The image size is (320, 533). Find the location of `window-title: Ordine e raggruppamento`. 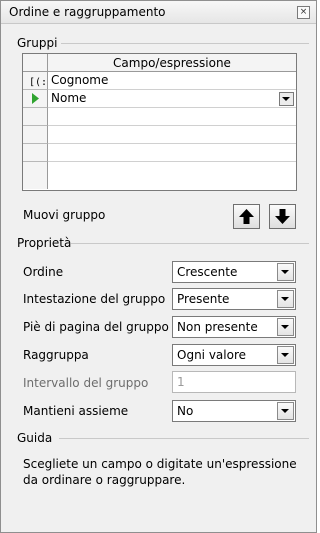

window-title: Ordine e raggruppamento is located at coordinates (87, 12).